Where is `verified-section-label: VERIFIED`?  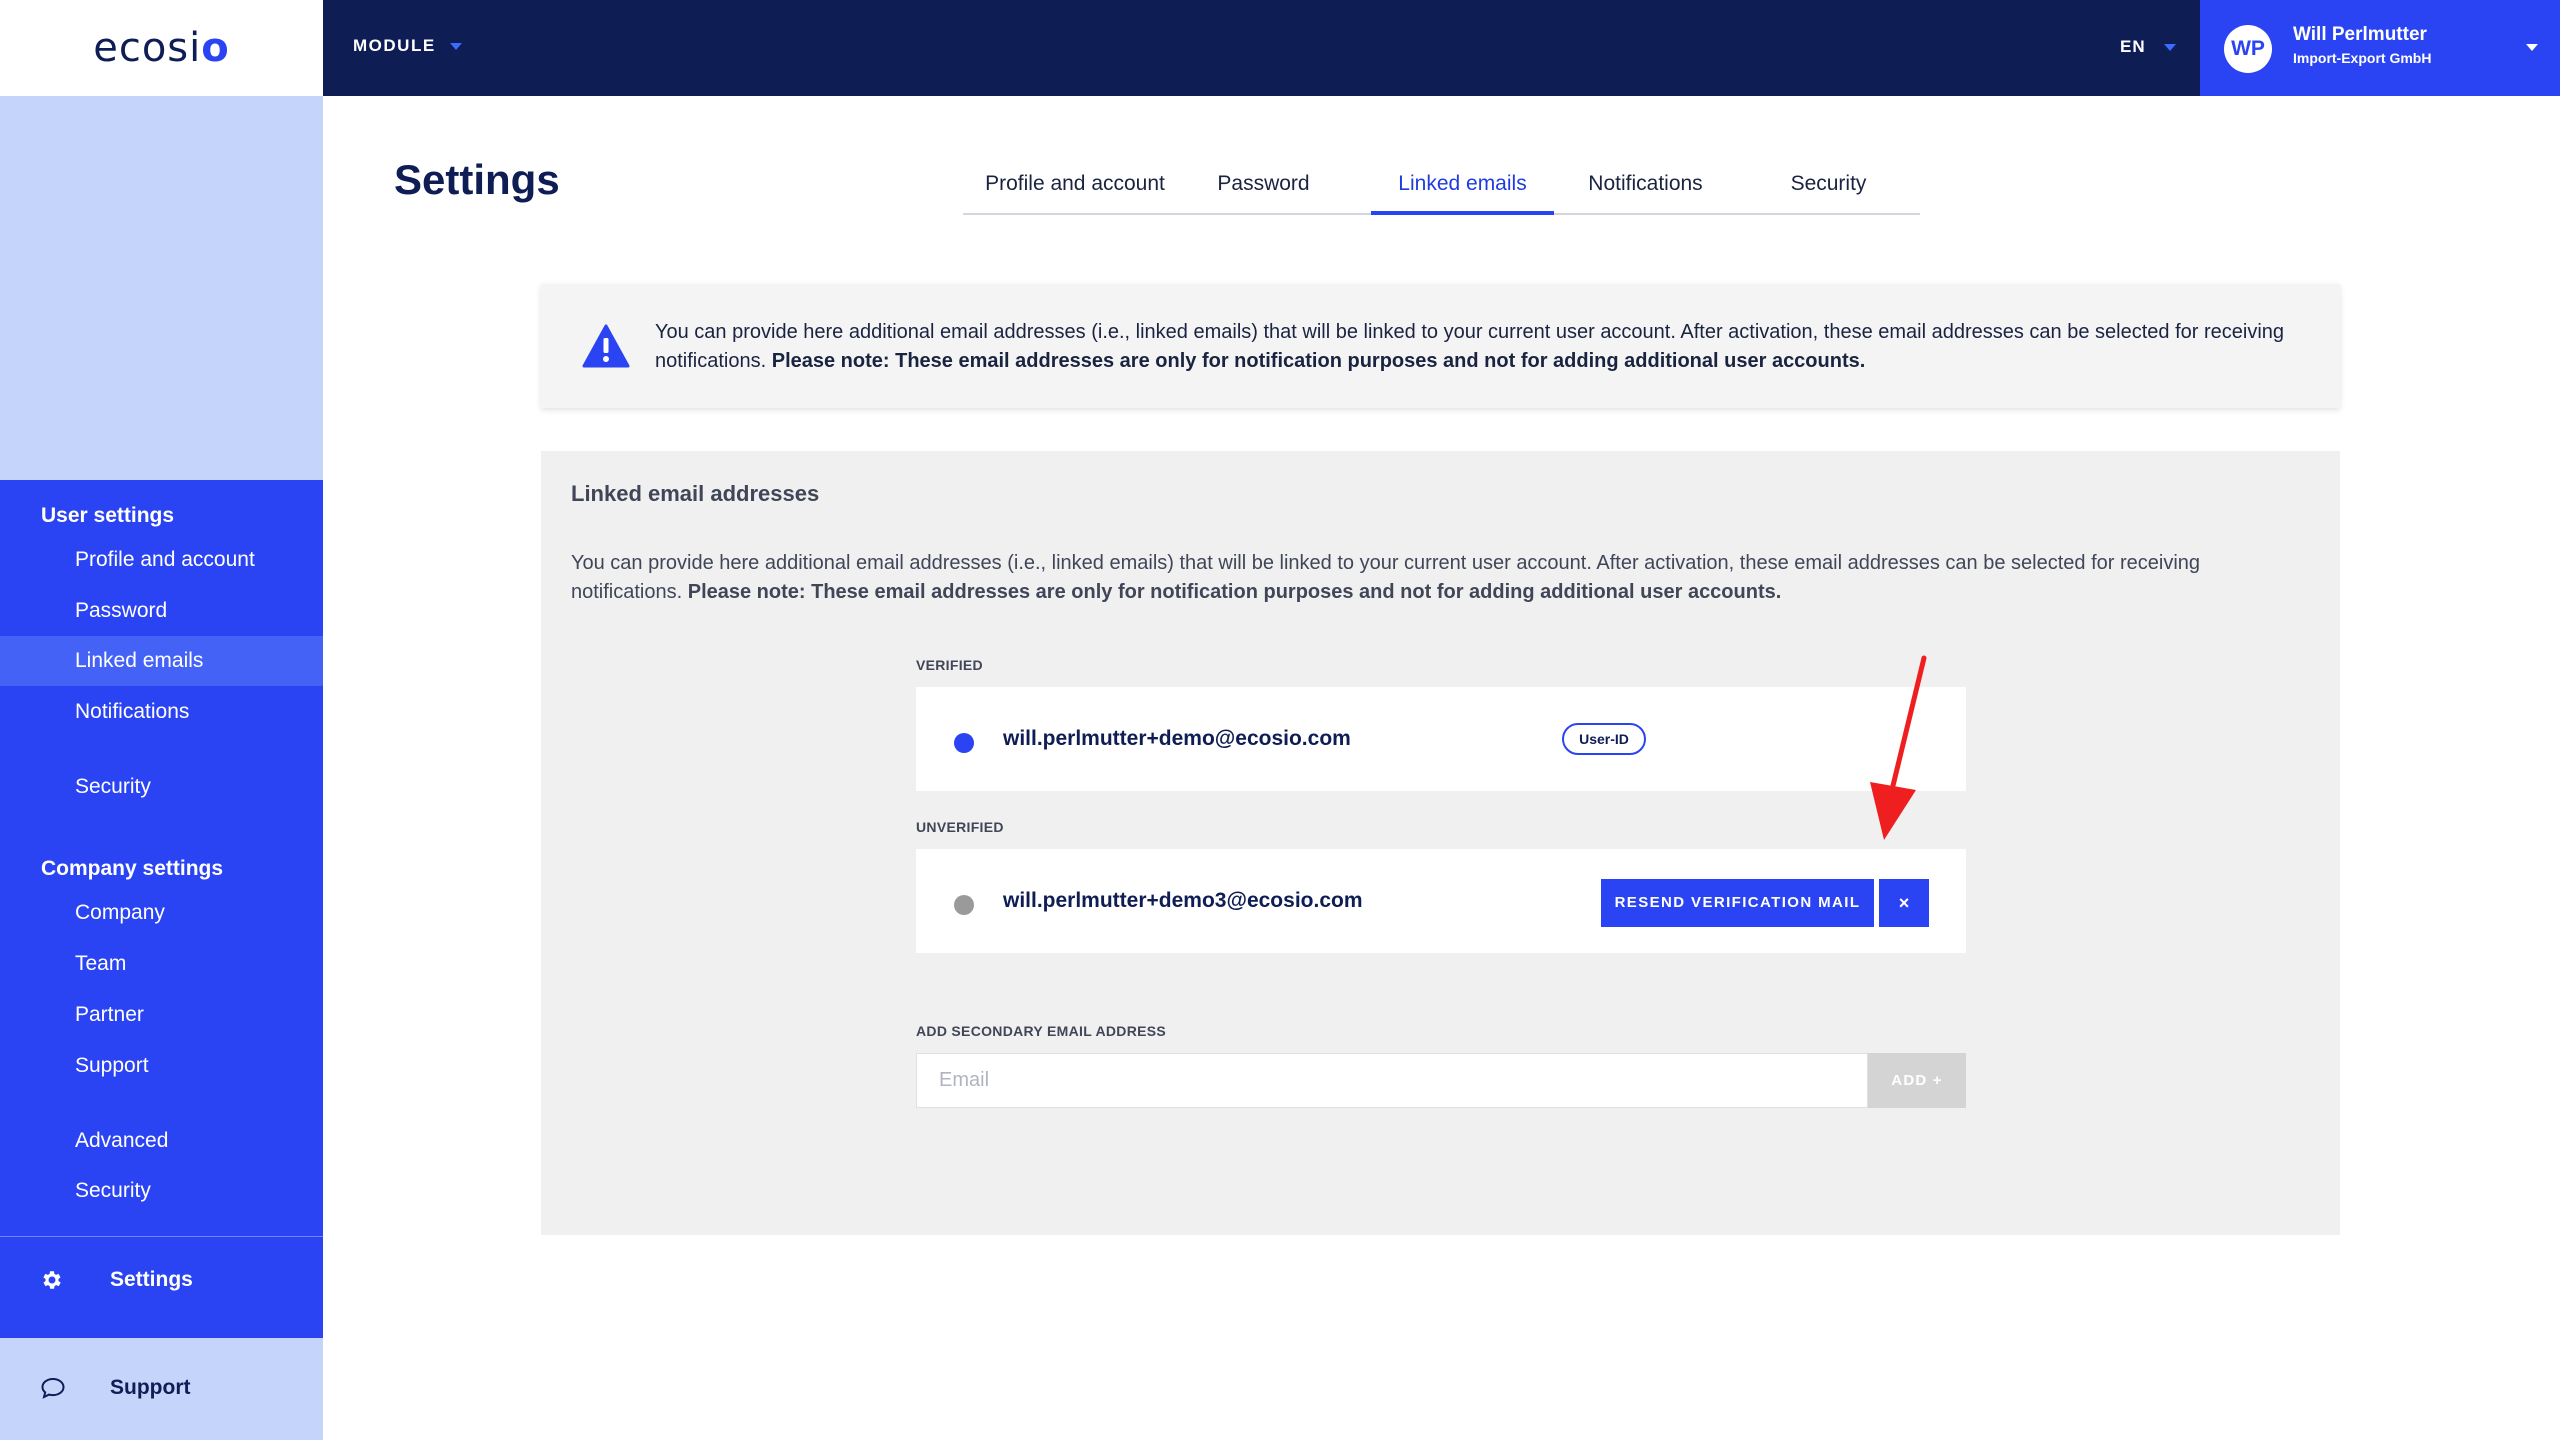 verified-section-label: VERIFIED is located at coordinates (949, 665).